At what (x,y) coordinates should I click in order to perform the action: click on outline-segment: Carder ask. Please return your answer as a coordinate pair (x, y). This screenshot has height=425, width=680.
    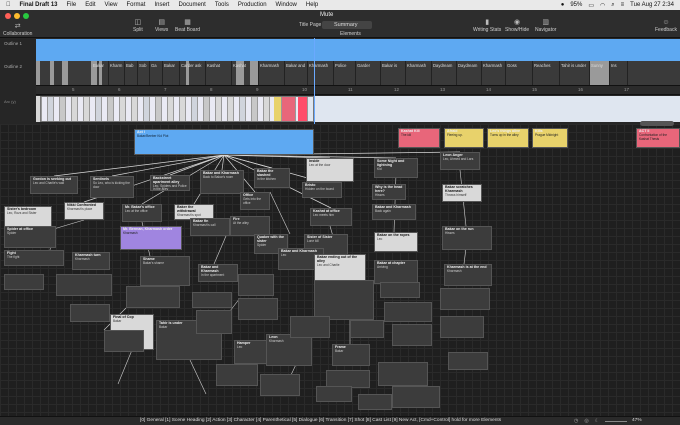
    Looking at the image, I should click on (193, 73).